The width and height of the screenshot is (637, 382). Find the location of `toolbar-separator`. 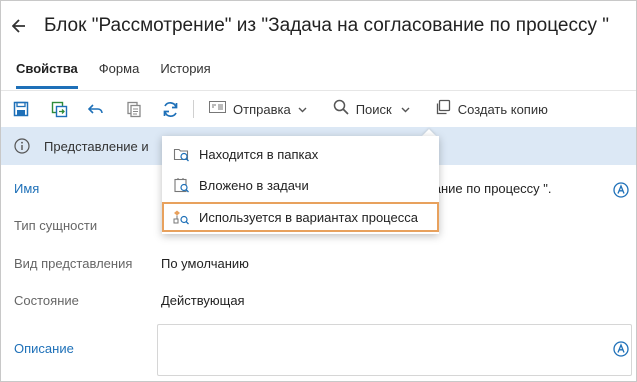

toolbar-separator is located at coordinates (193, 109).